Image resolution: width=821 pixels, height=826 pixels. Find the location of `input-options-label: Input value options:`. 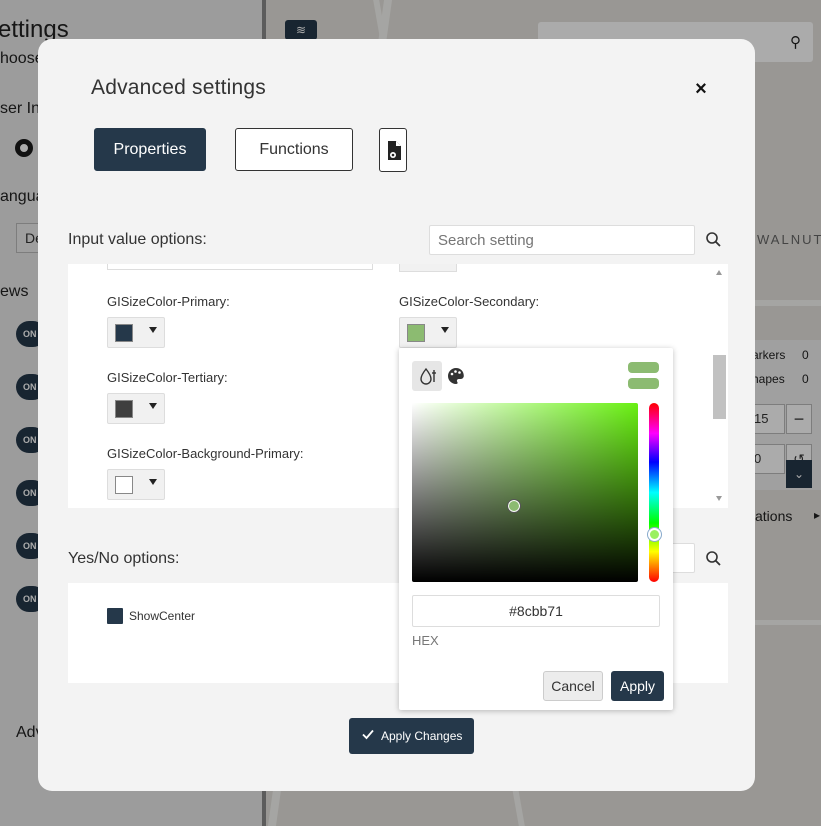

input-options-label: Input value options: is located at coordinates (137, 239).